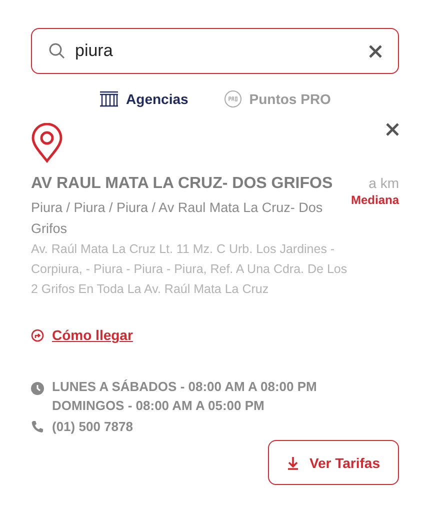  What do you see at coordinates (333, 462) in the screenshot?
I see `rates-button: Ver Tarifas` at bounding box center [333, 462].